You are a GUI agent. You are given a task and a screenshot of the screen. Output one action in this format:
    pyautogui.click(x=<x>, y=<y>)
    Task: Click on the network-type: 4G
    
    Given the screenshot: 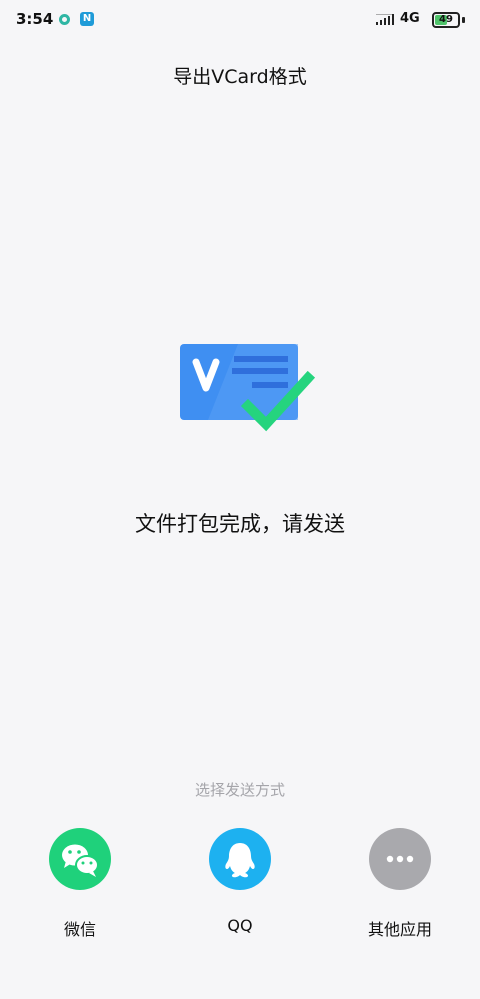 What is the action you would take?
    pyautogui.click(x=410, y=18)
    